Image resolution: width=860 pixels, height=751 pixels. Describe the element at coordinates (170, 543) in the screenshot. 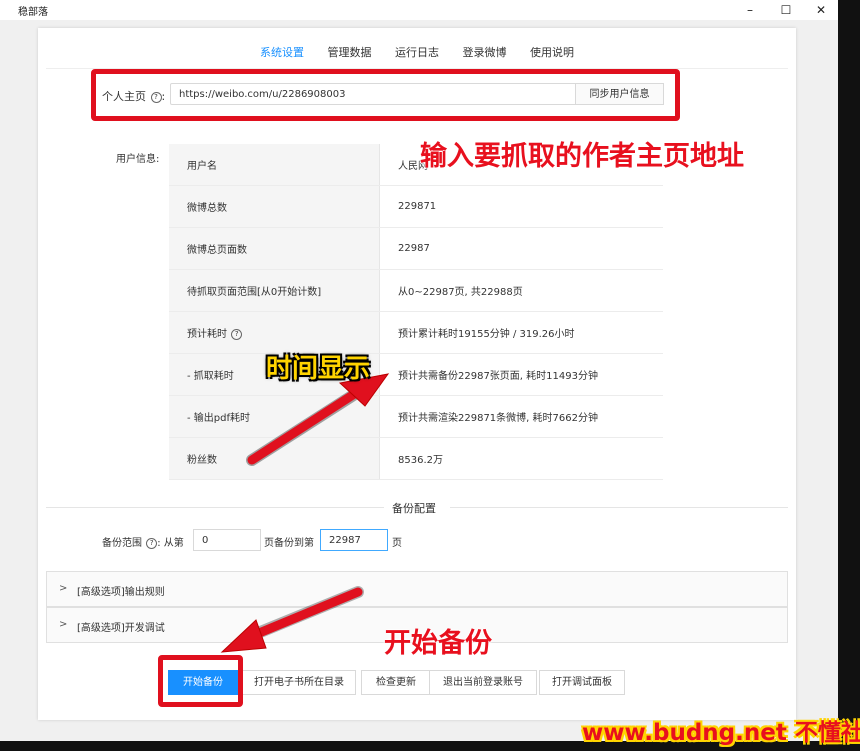

I see `from-label: : 从第` at that location.